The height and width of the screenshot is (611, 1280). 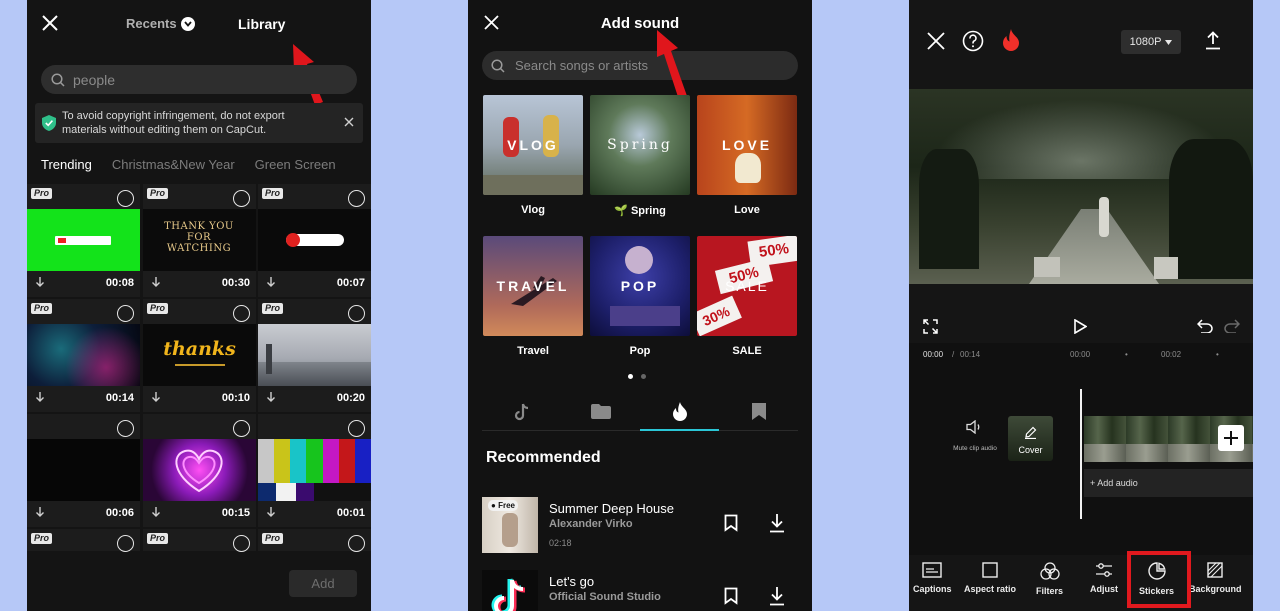 What do you see at coordinates (83, 240) in the screenshot?
I see `library-item: Pro 00:08` at bounding box center [83, 240].